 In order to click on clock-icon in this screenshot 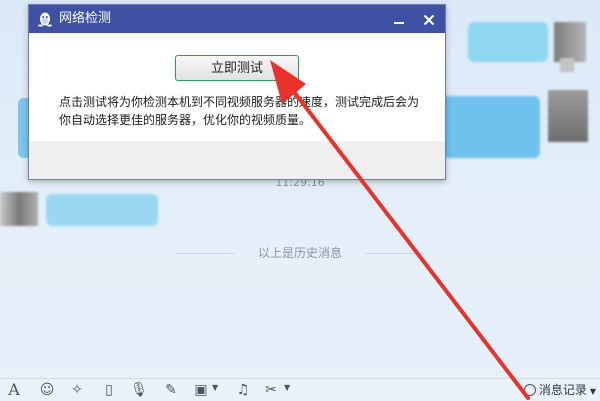, I will do `click(529, 390)`.